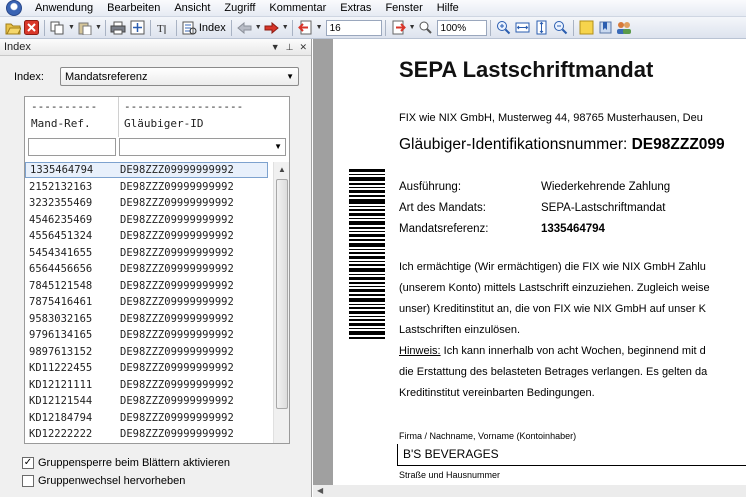 The height and width of the screenshot is (497, 746). What do you see at coordinates (61, 252) in the screenshot?
I see `mand-ref-cell: 5454341655` at bounding box center [61, 252].